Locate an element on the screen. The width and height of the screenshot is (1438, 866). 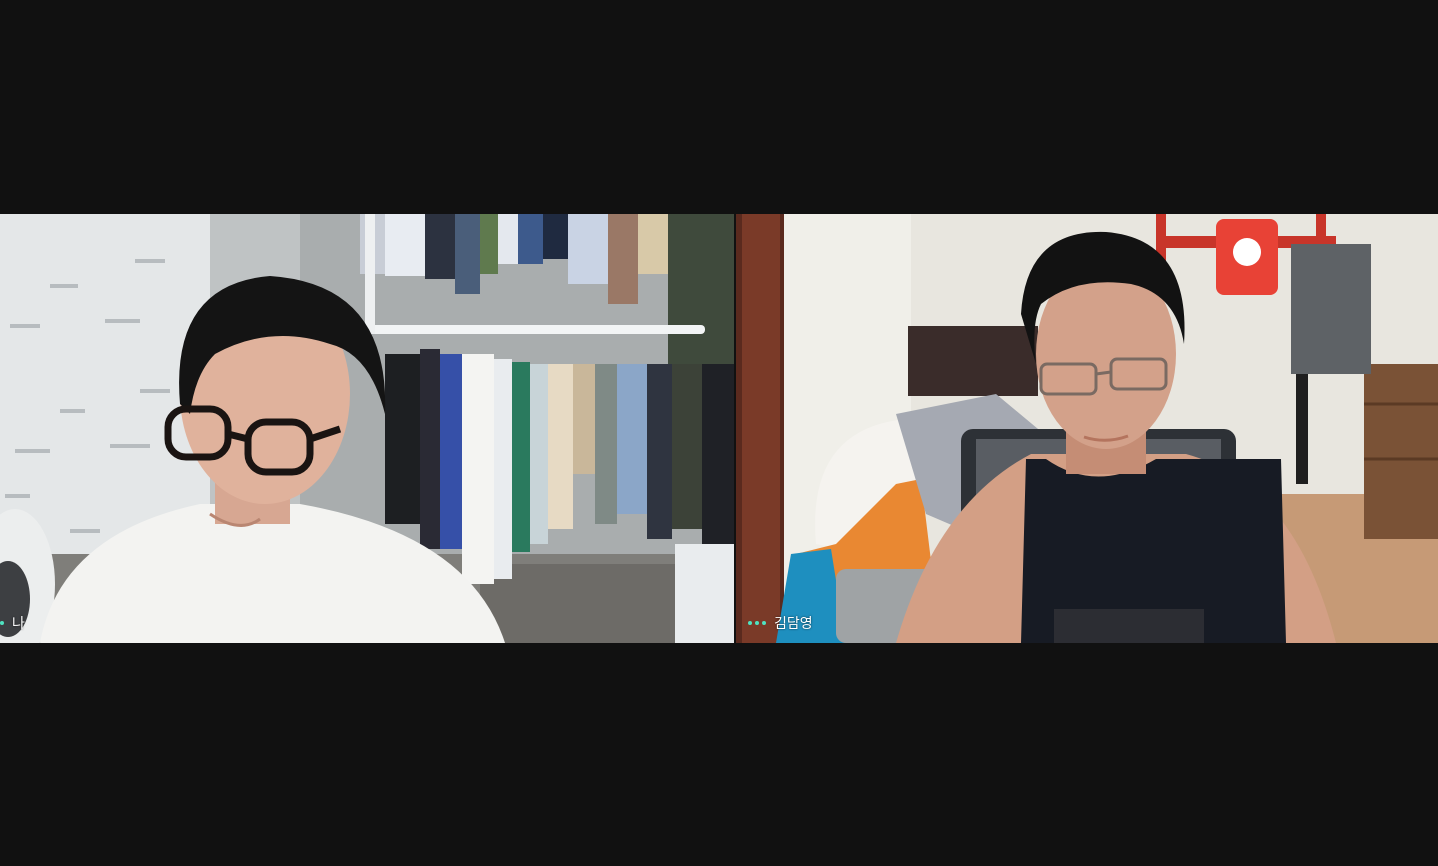
participant-name-tag: 김담영 is located at coordinates (780, 623).